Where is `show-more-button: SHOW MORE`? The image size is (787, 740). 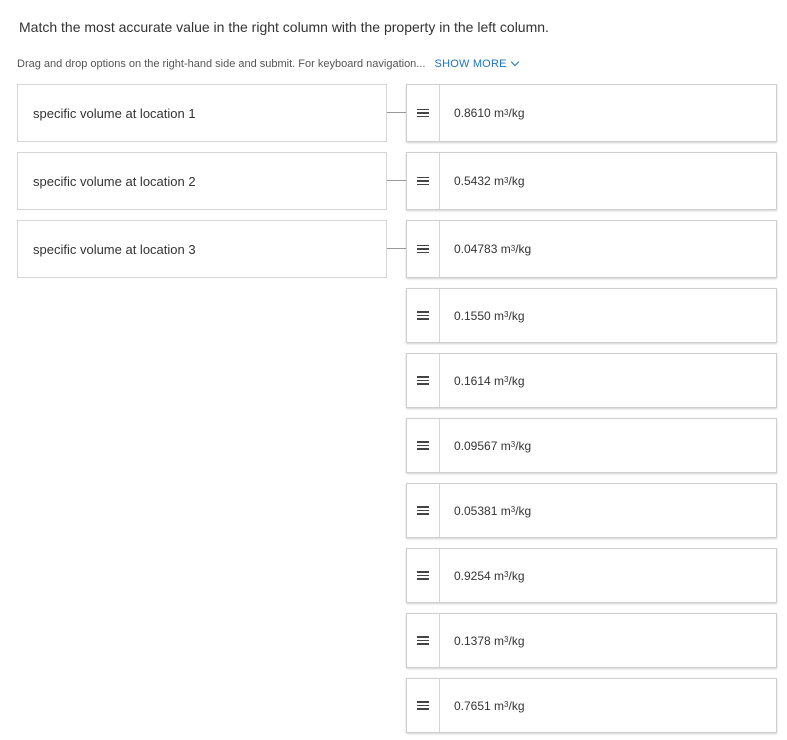
show-more-button: SHOW MORE is located at coordinates (476, 63).